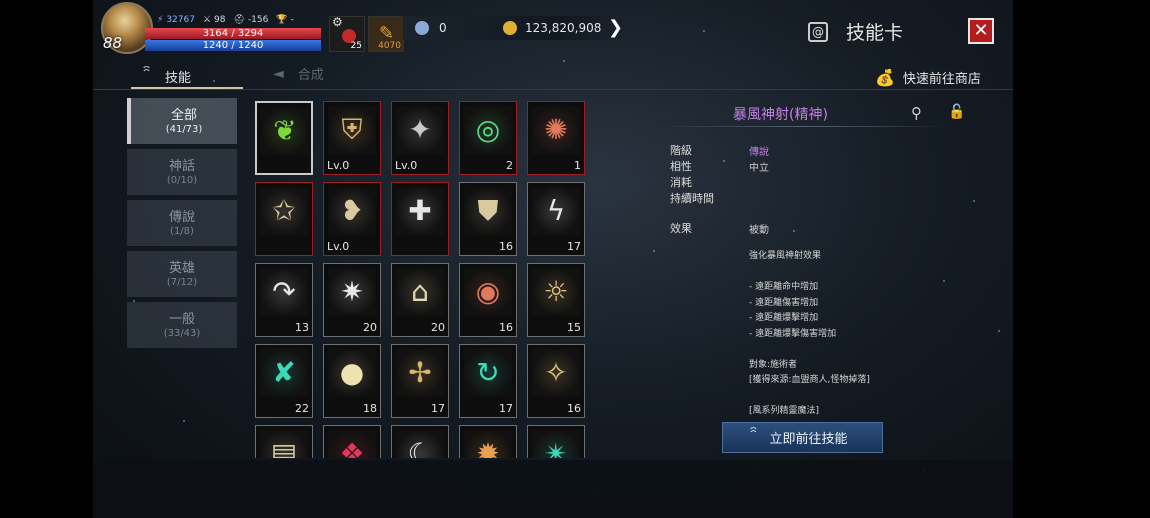  Describe the element at coordinates (488, 219) in the screenshot. I see `skill-card: ⛊ 16` at that location.